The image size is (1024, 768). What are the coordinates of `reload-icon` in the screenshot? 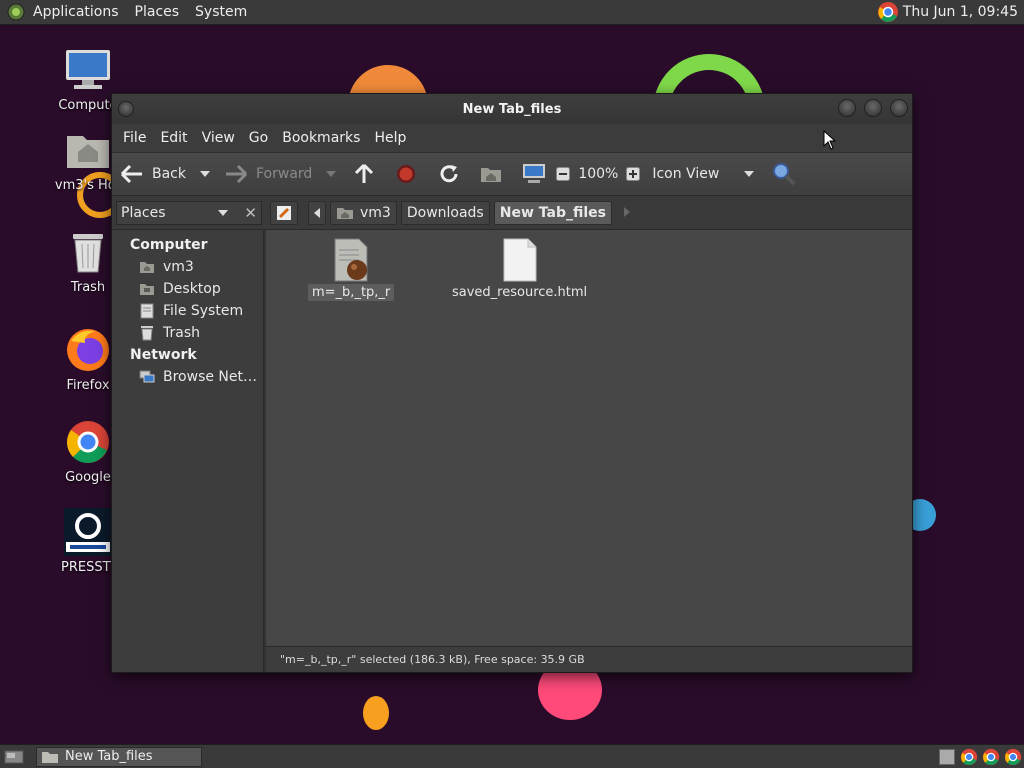 It's located at (449, 174).